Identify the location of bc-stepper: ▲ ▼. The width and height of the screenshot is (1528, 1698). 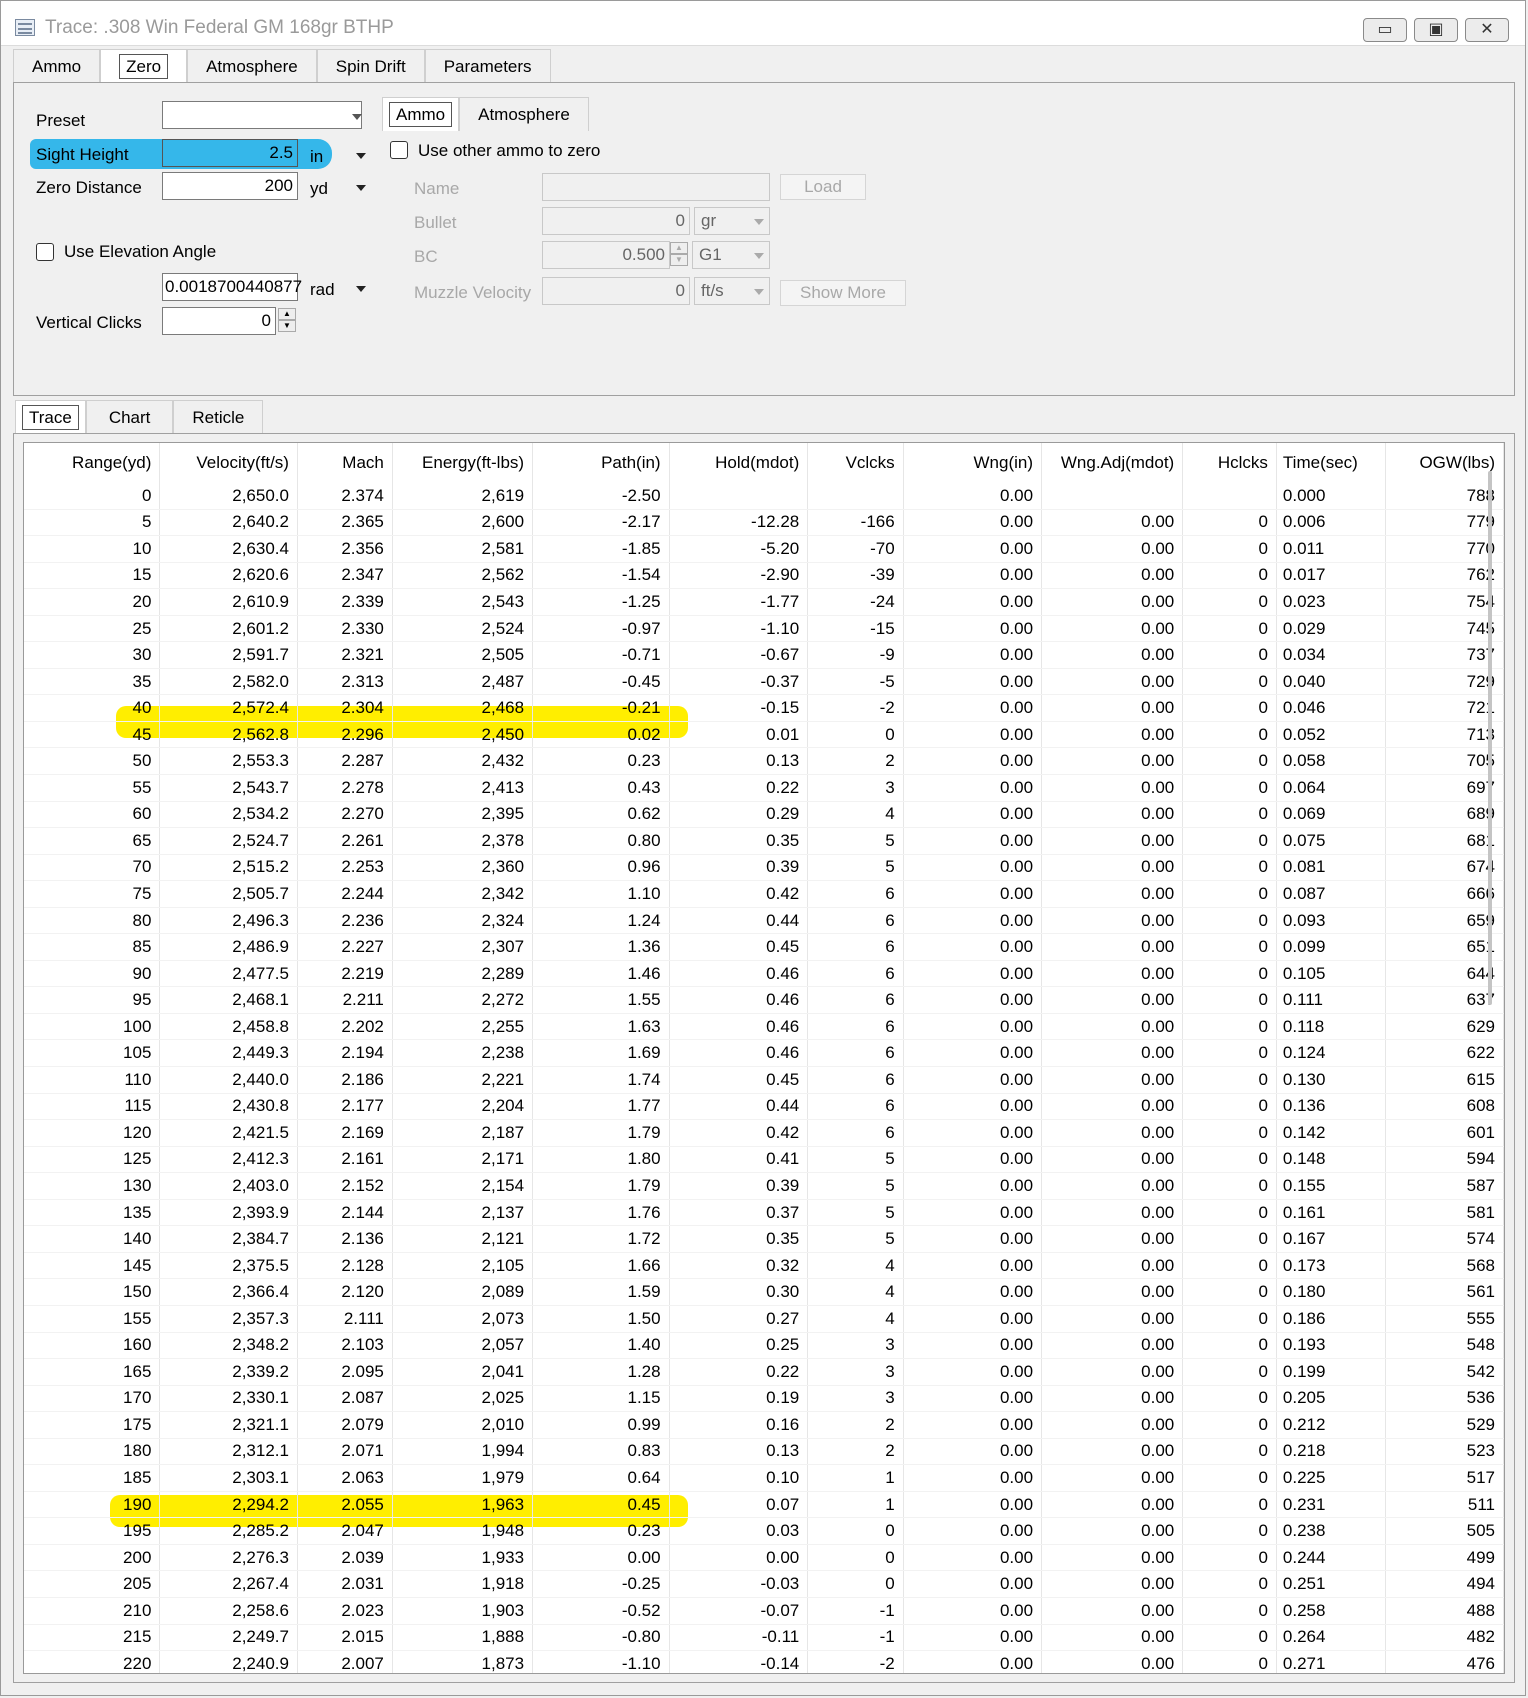
(679, 255).